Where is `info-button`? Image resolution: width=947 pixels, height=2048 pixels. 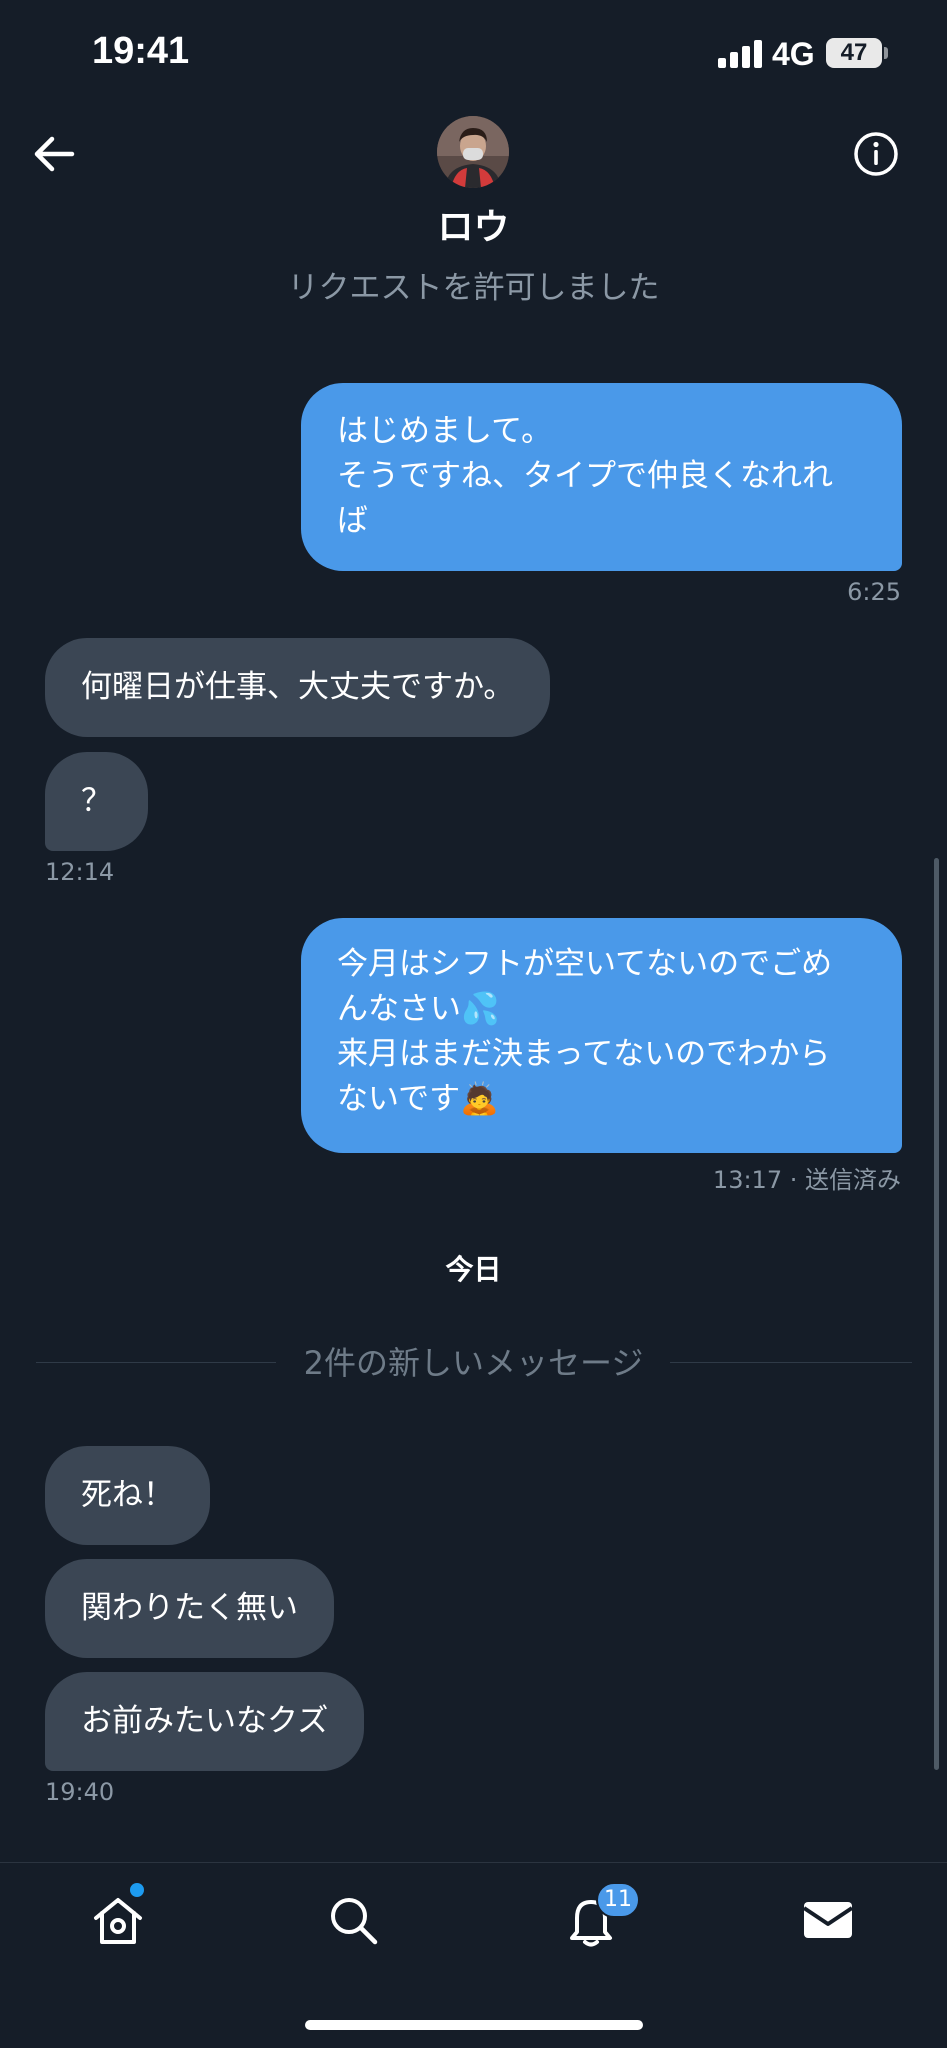
info-button is located at coordinates (876, 154).